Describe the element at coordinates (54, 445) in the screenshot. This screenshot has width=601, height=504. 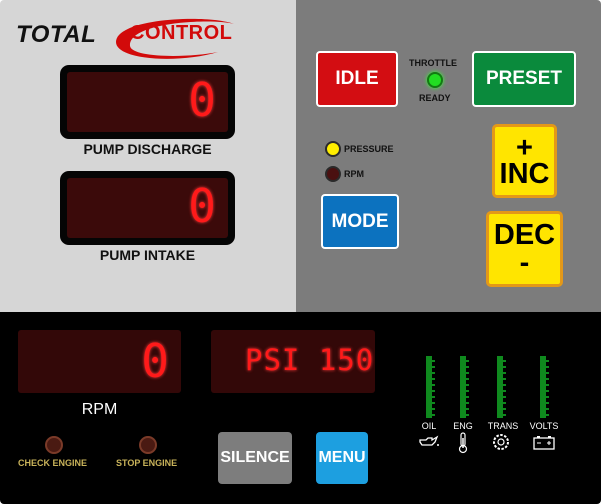
I see `check-engine-led` at that location.